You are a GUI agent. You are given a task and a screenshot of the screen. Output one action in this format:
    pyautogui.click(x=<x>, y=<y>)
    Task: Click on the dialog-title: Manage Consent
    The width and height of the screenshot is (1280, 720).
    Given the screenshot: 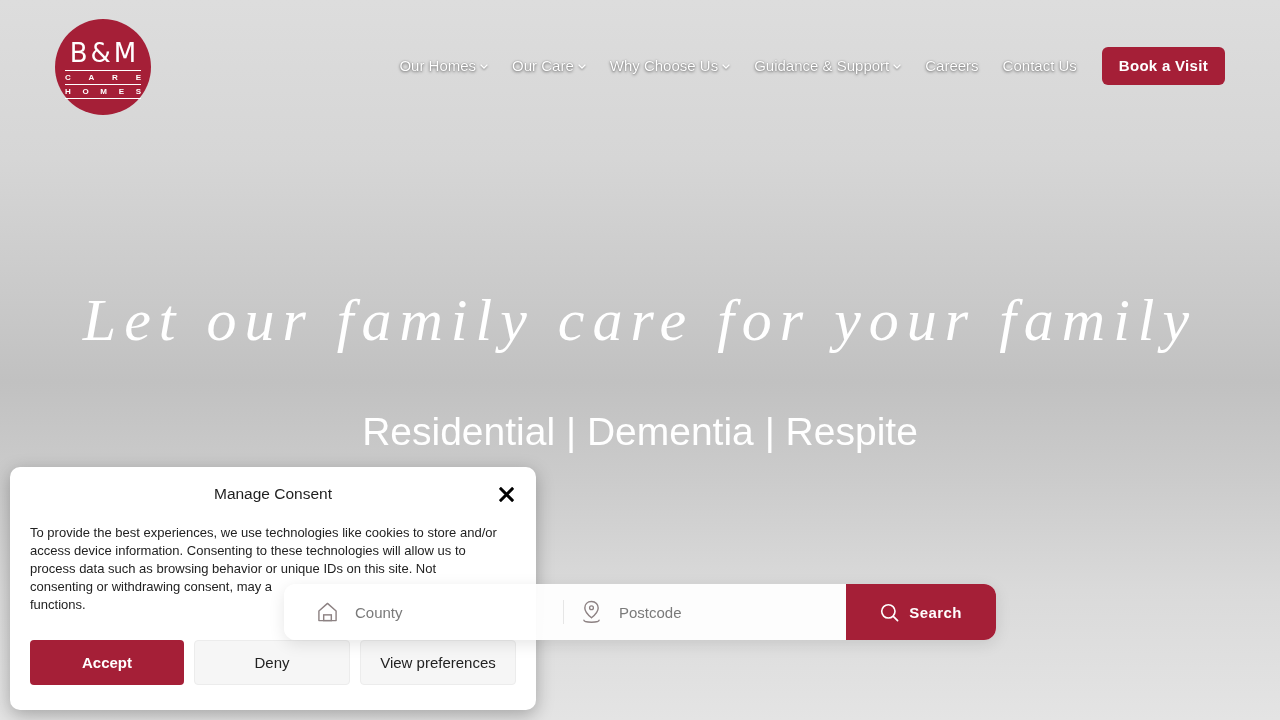 What is the action you would take?
    pyautogui.click(x=273, y=494)
    